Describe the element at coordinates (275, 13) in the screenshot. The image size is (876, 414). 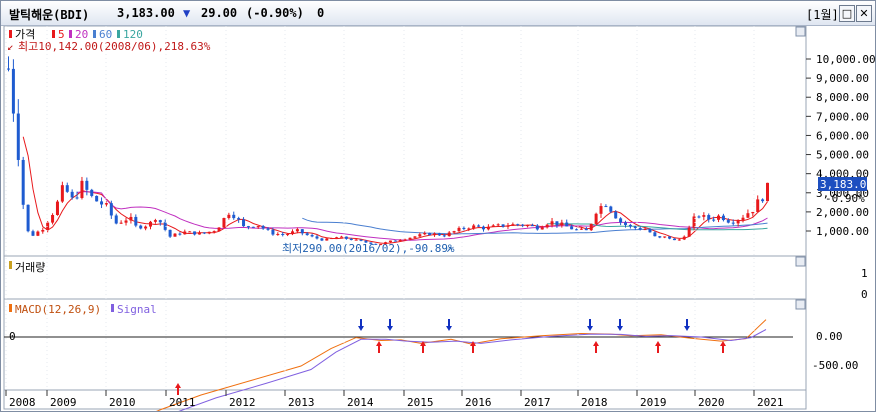
I see `change-percent: (-0.90%)` at that location.